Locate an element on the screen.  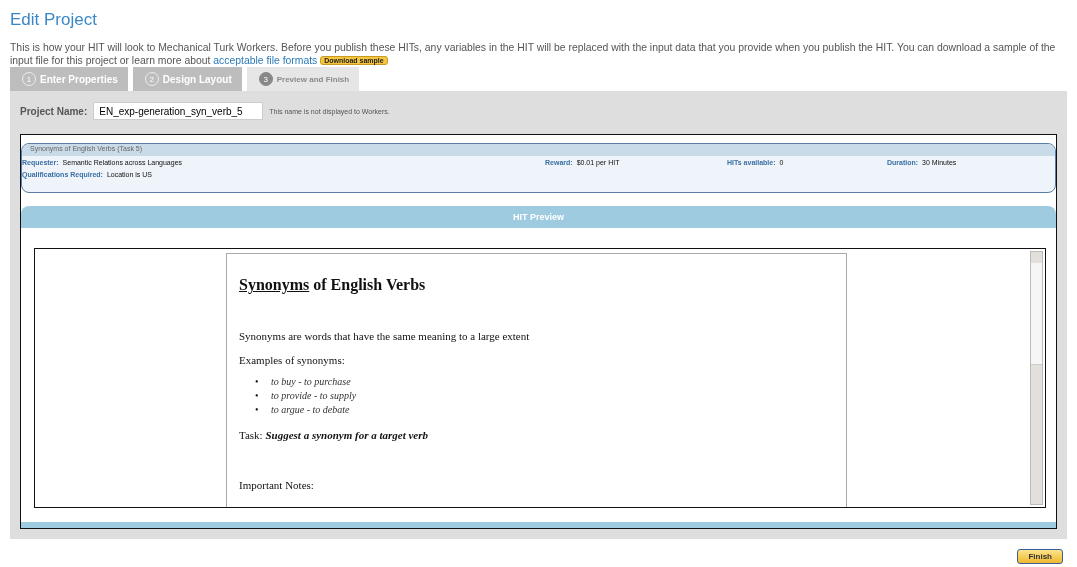
examples-label: Examples of synonyms: is located at coordinates (292, 360).